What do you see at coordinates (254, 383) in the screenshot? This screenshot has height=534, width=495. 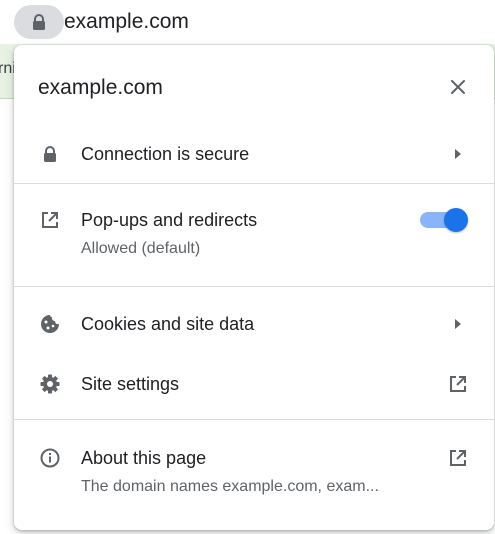 I see `site-settings-row: Site settings` at bounding box center [254, 383].